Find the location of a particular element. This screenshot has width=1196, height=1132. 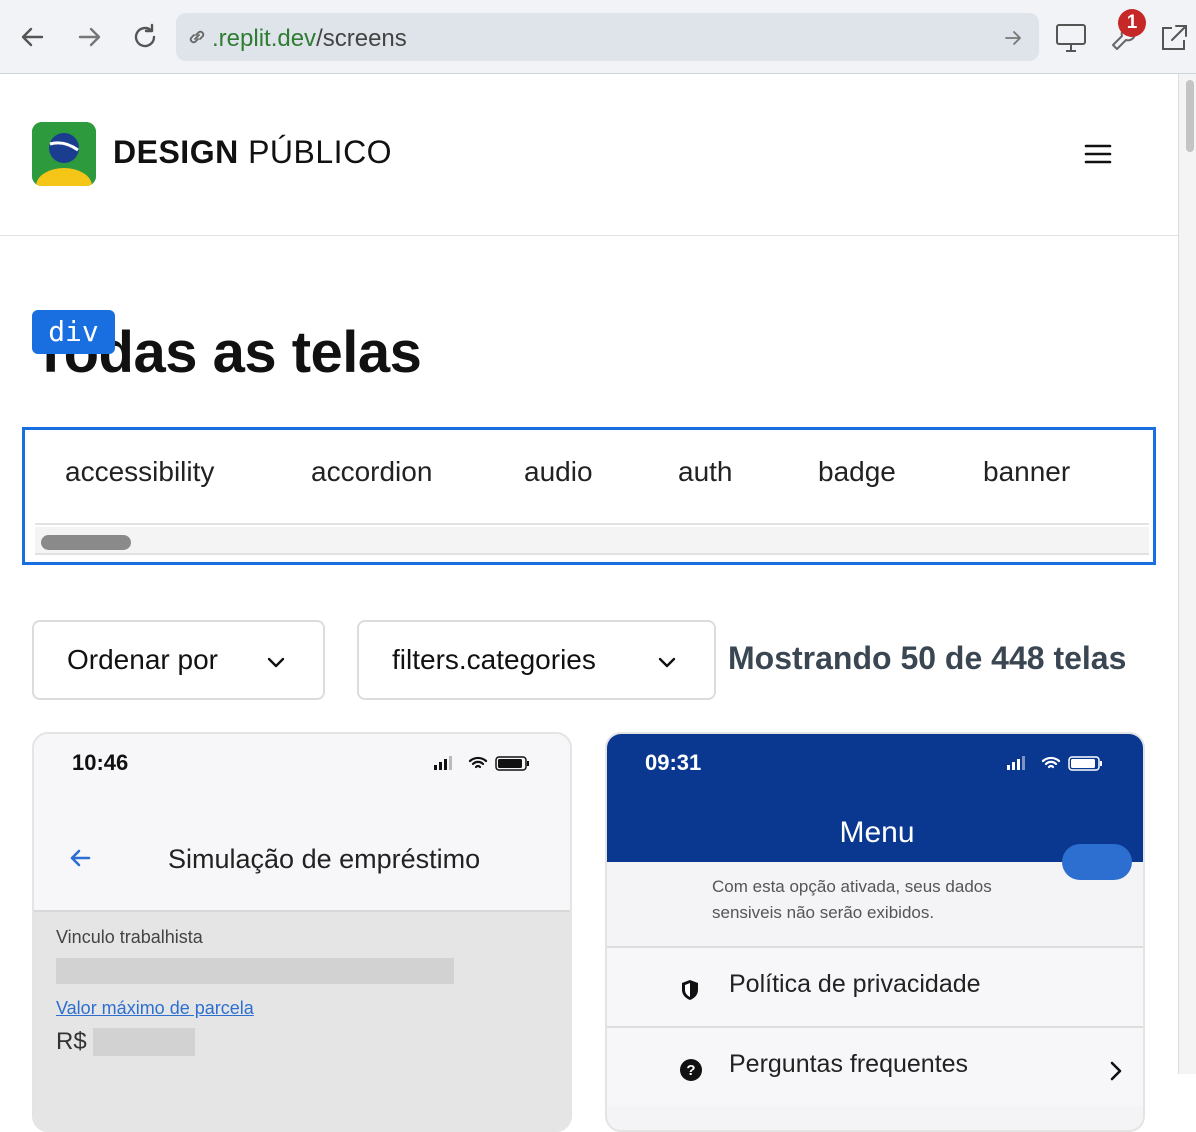

sort-select: Ordenar por is located at coordinates (178, 660).